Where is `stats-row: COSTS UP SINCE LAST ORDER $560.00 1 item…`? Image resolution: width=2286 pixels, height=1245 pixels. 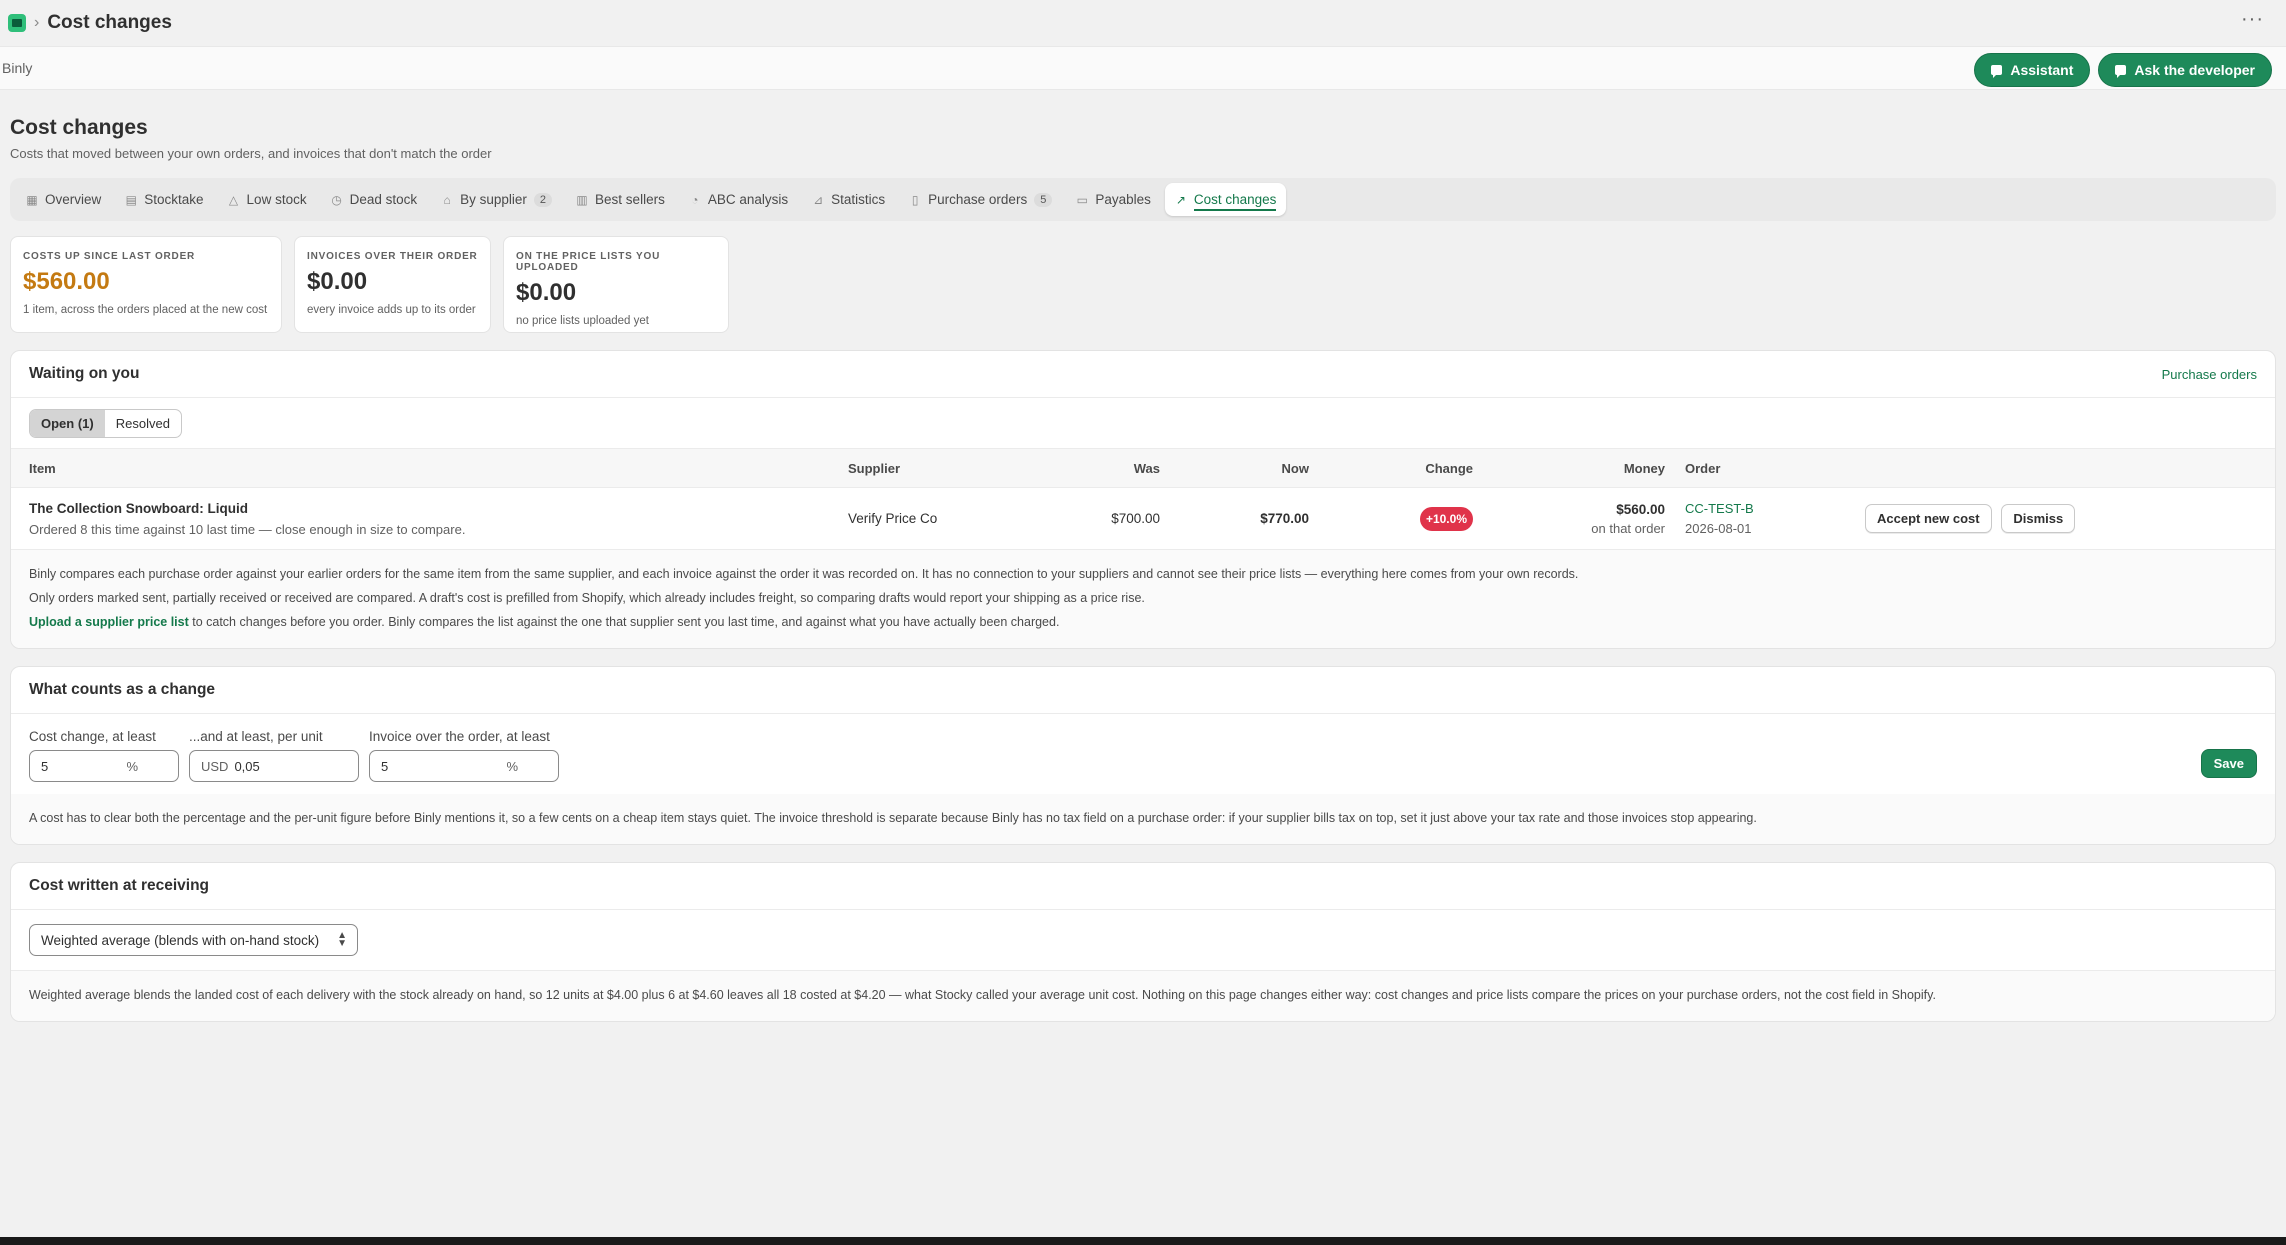 stats-row: COSTS UP SINCE LAST ORDER $560.00 1 item… is located at coordinates (1143, 284).